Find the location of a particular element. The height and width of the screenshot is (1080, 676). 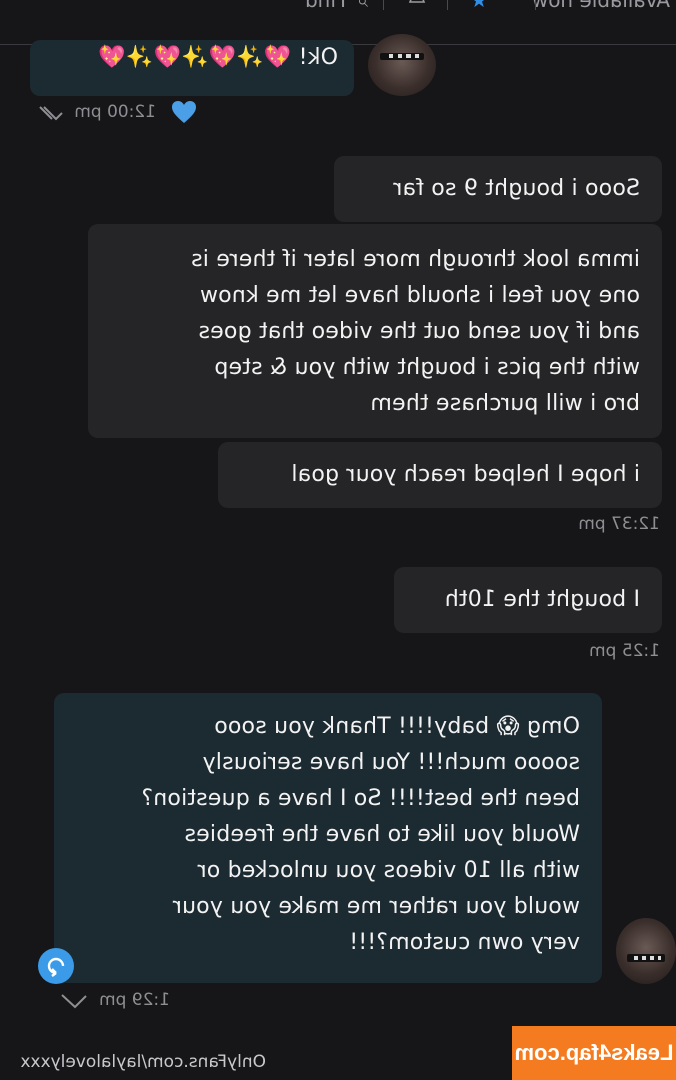

message-timestamp: 12:37 pm is located at coordinates (619, 524).